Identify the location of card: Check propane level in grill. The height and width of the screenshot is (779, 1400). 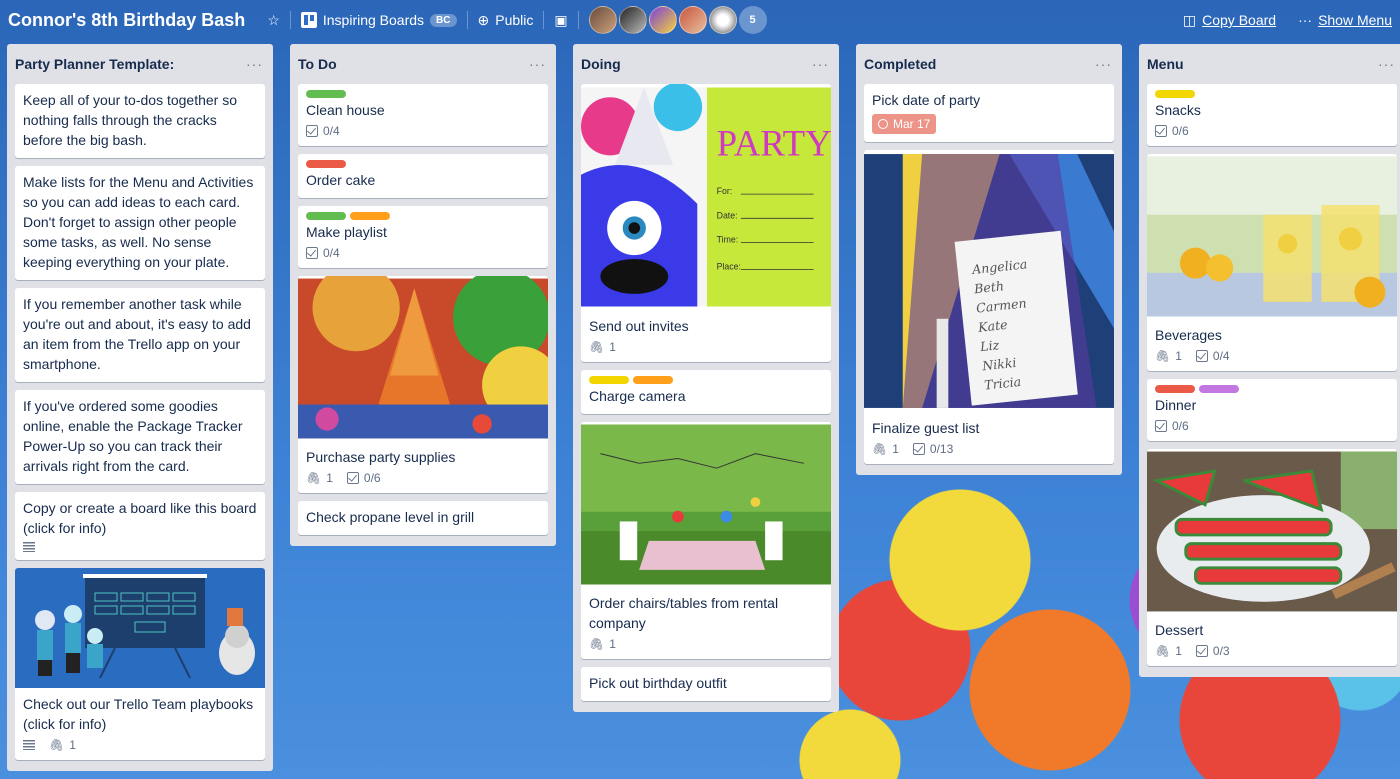
(423, 518).